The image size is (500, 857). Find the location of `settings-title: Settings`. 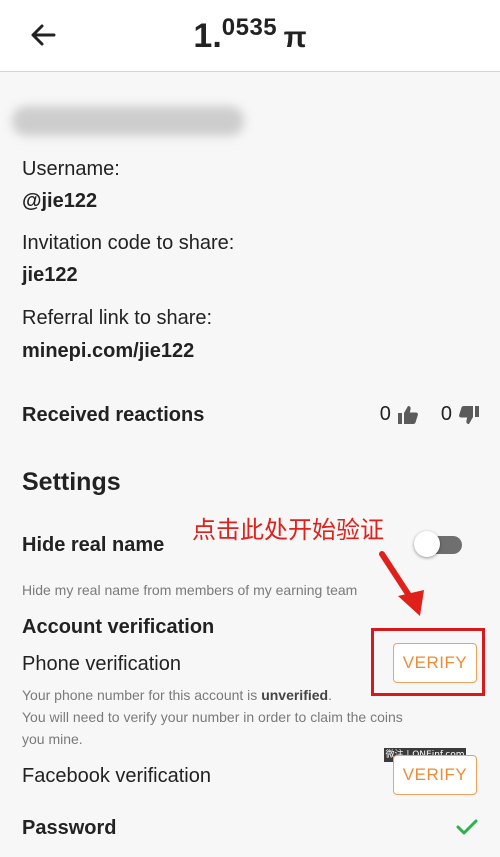

settings-title: Settings is located at coordinates (71, 482).